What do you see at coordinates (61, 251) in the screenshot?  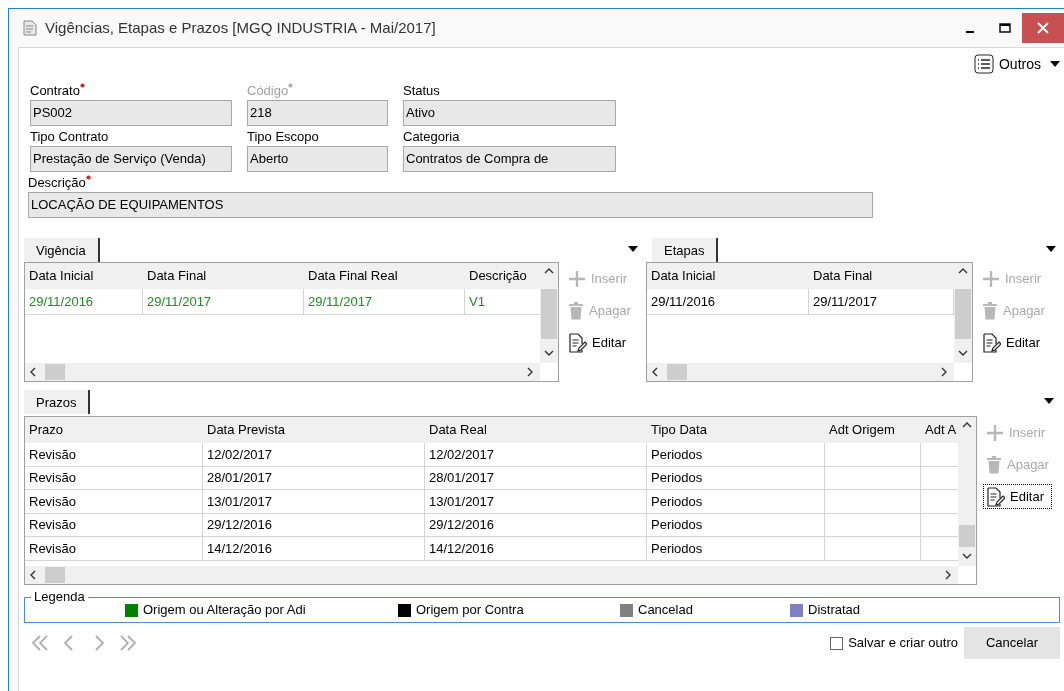 I see `tab: Vigência` at bounding box center [61, 251].